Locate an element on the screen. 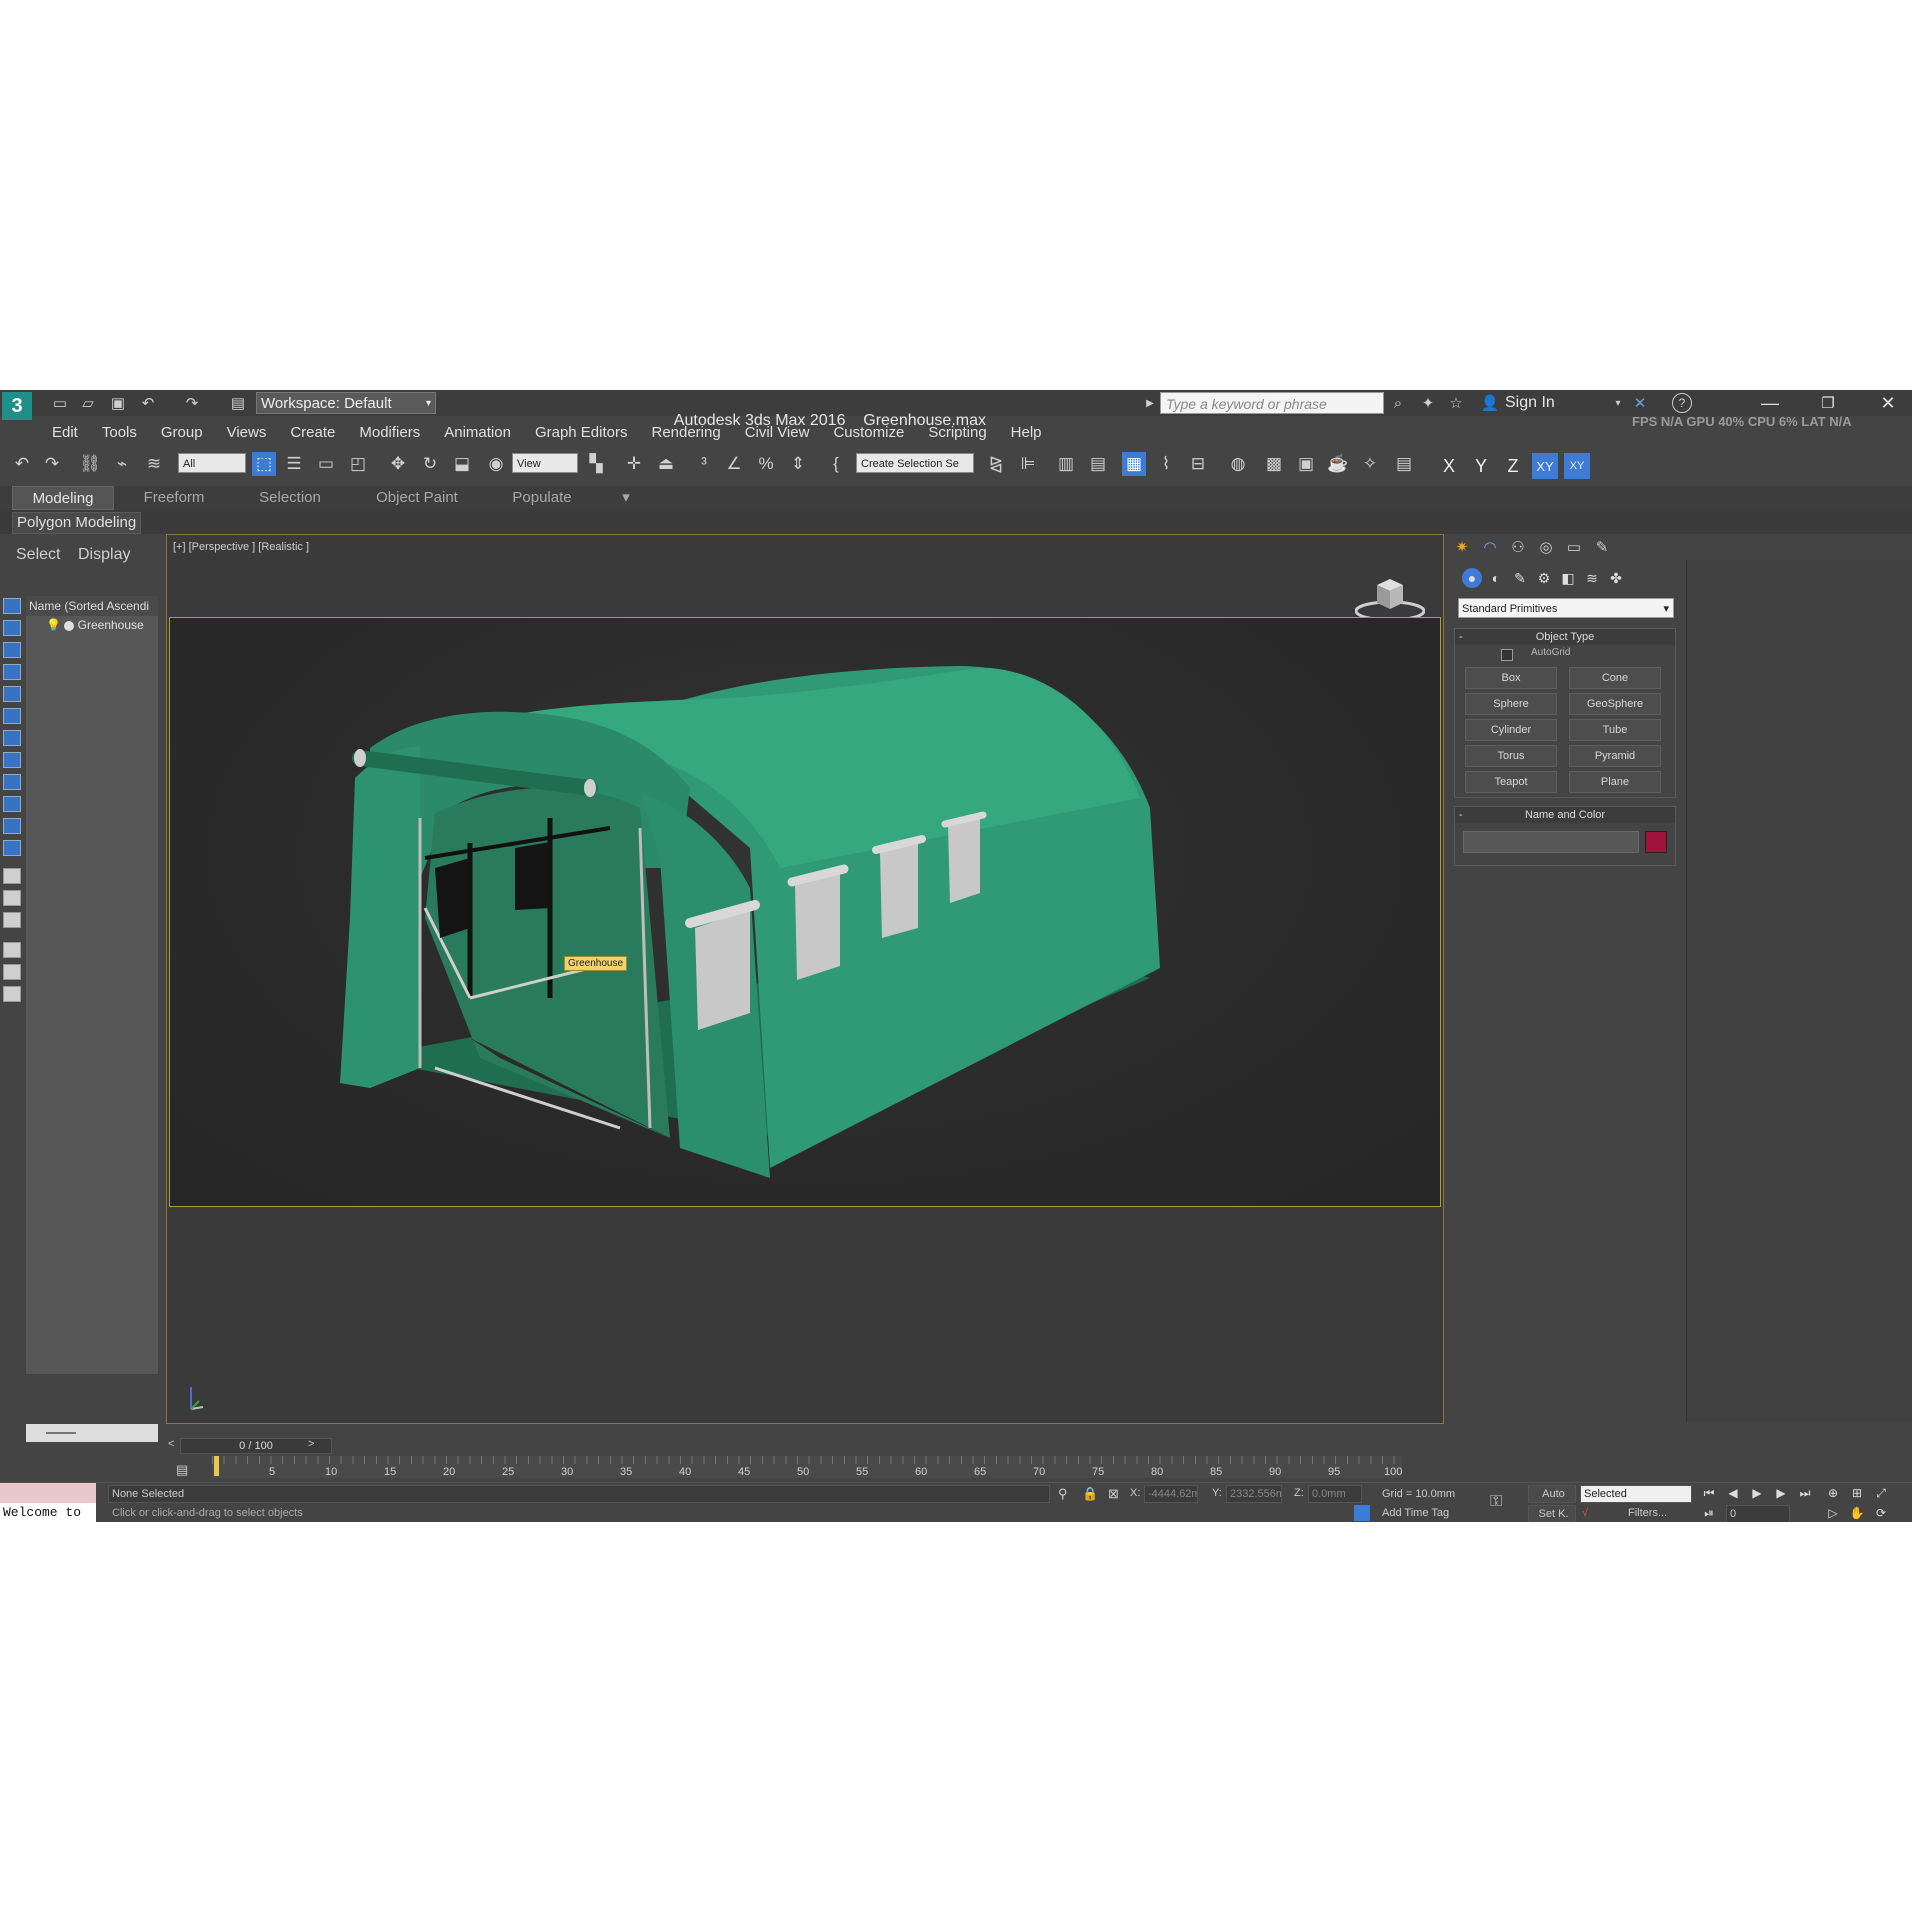 The width and height of the screenshot is (1912, 1912). display-cameras-icon is located at coordinates (12, 694).